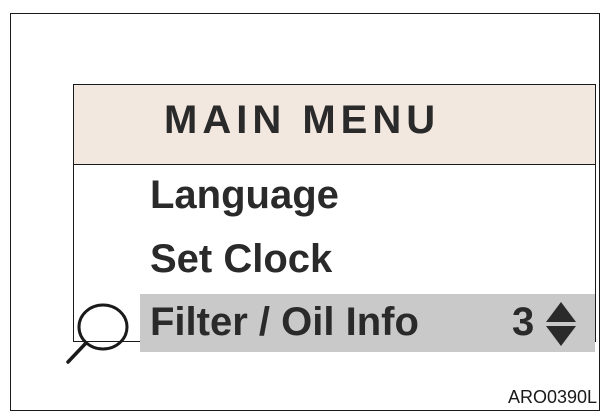 The height and width of the screenshot is (414, 615). What do you see at coordinates (284, 322) in the screenshot?
I see `menu-item-label: Filter / Oil Info` at bounding box center [284, 322].